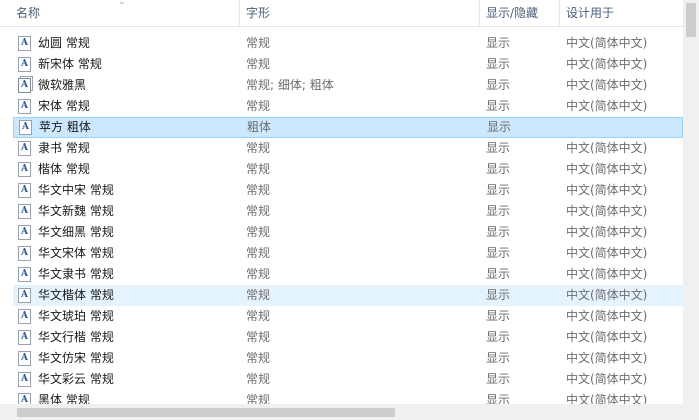  Describe the element at coordinates (76, 253) in the screenshot. I see `font-name: 华文宋体 常规` at that location.